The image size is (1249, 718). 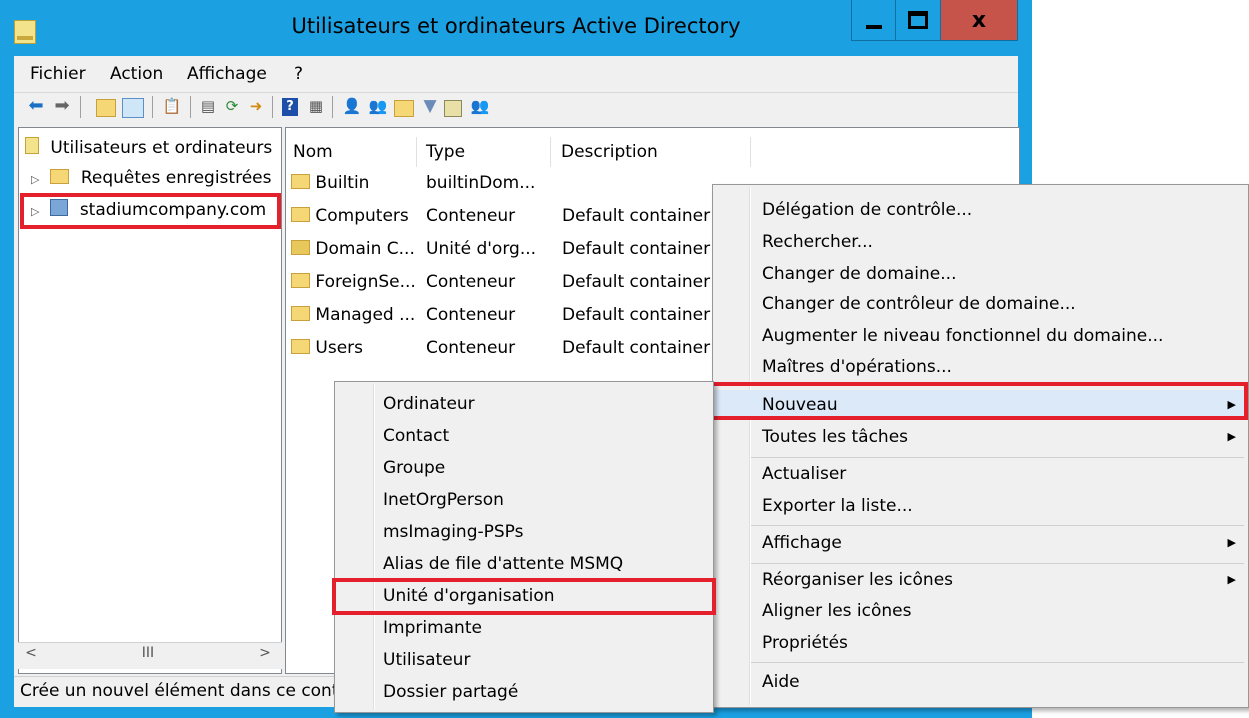 I want to click on console-icon: ▦, so click(x=316, y=106).